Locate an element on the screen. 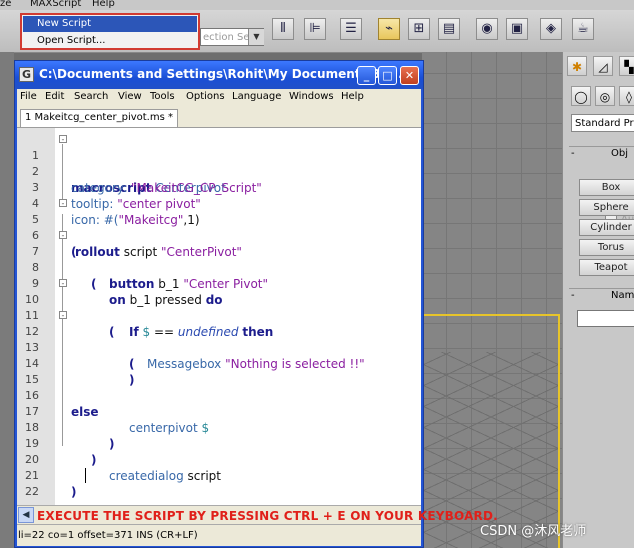 This screenshot has width=634, height=548. render-setup-icon: ◉ is located at coordinates (487, 29).